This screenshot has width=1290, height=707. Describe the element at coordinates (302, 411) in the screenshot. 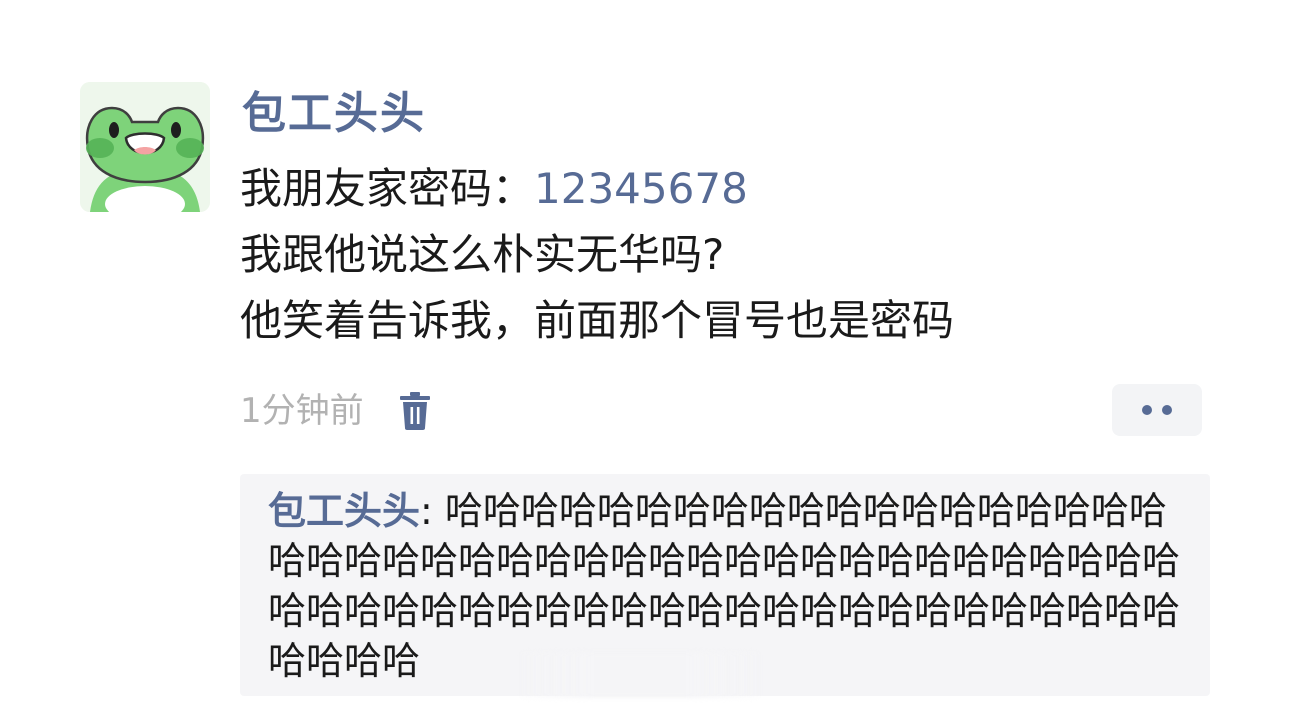

I see `post-timestamp: 1分钟前` at that location.